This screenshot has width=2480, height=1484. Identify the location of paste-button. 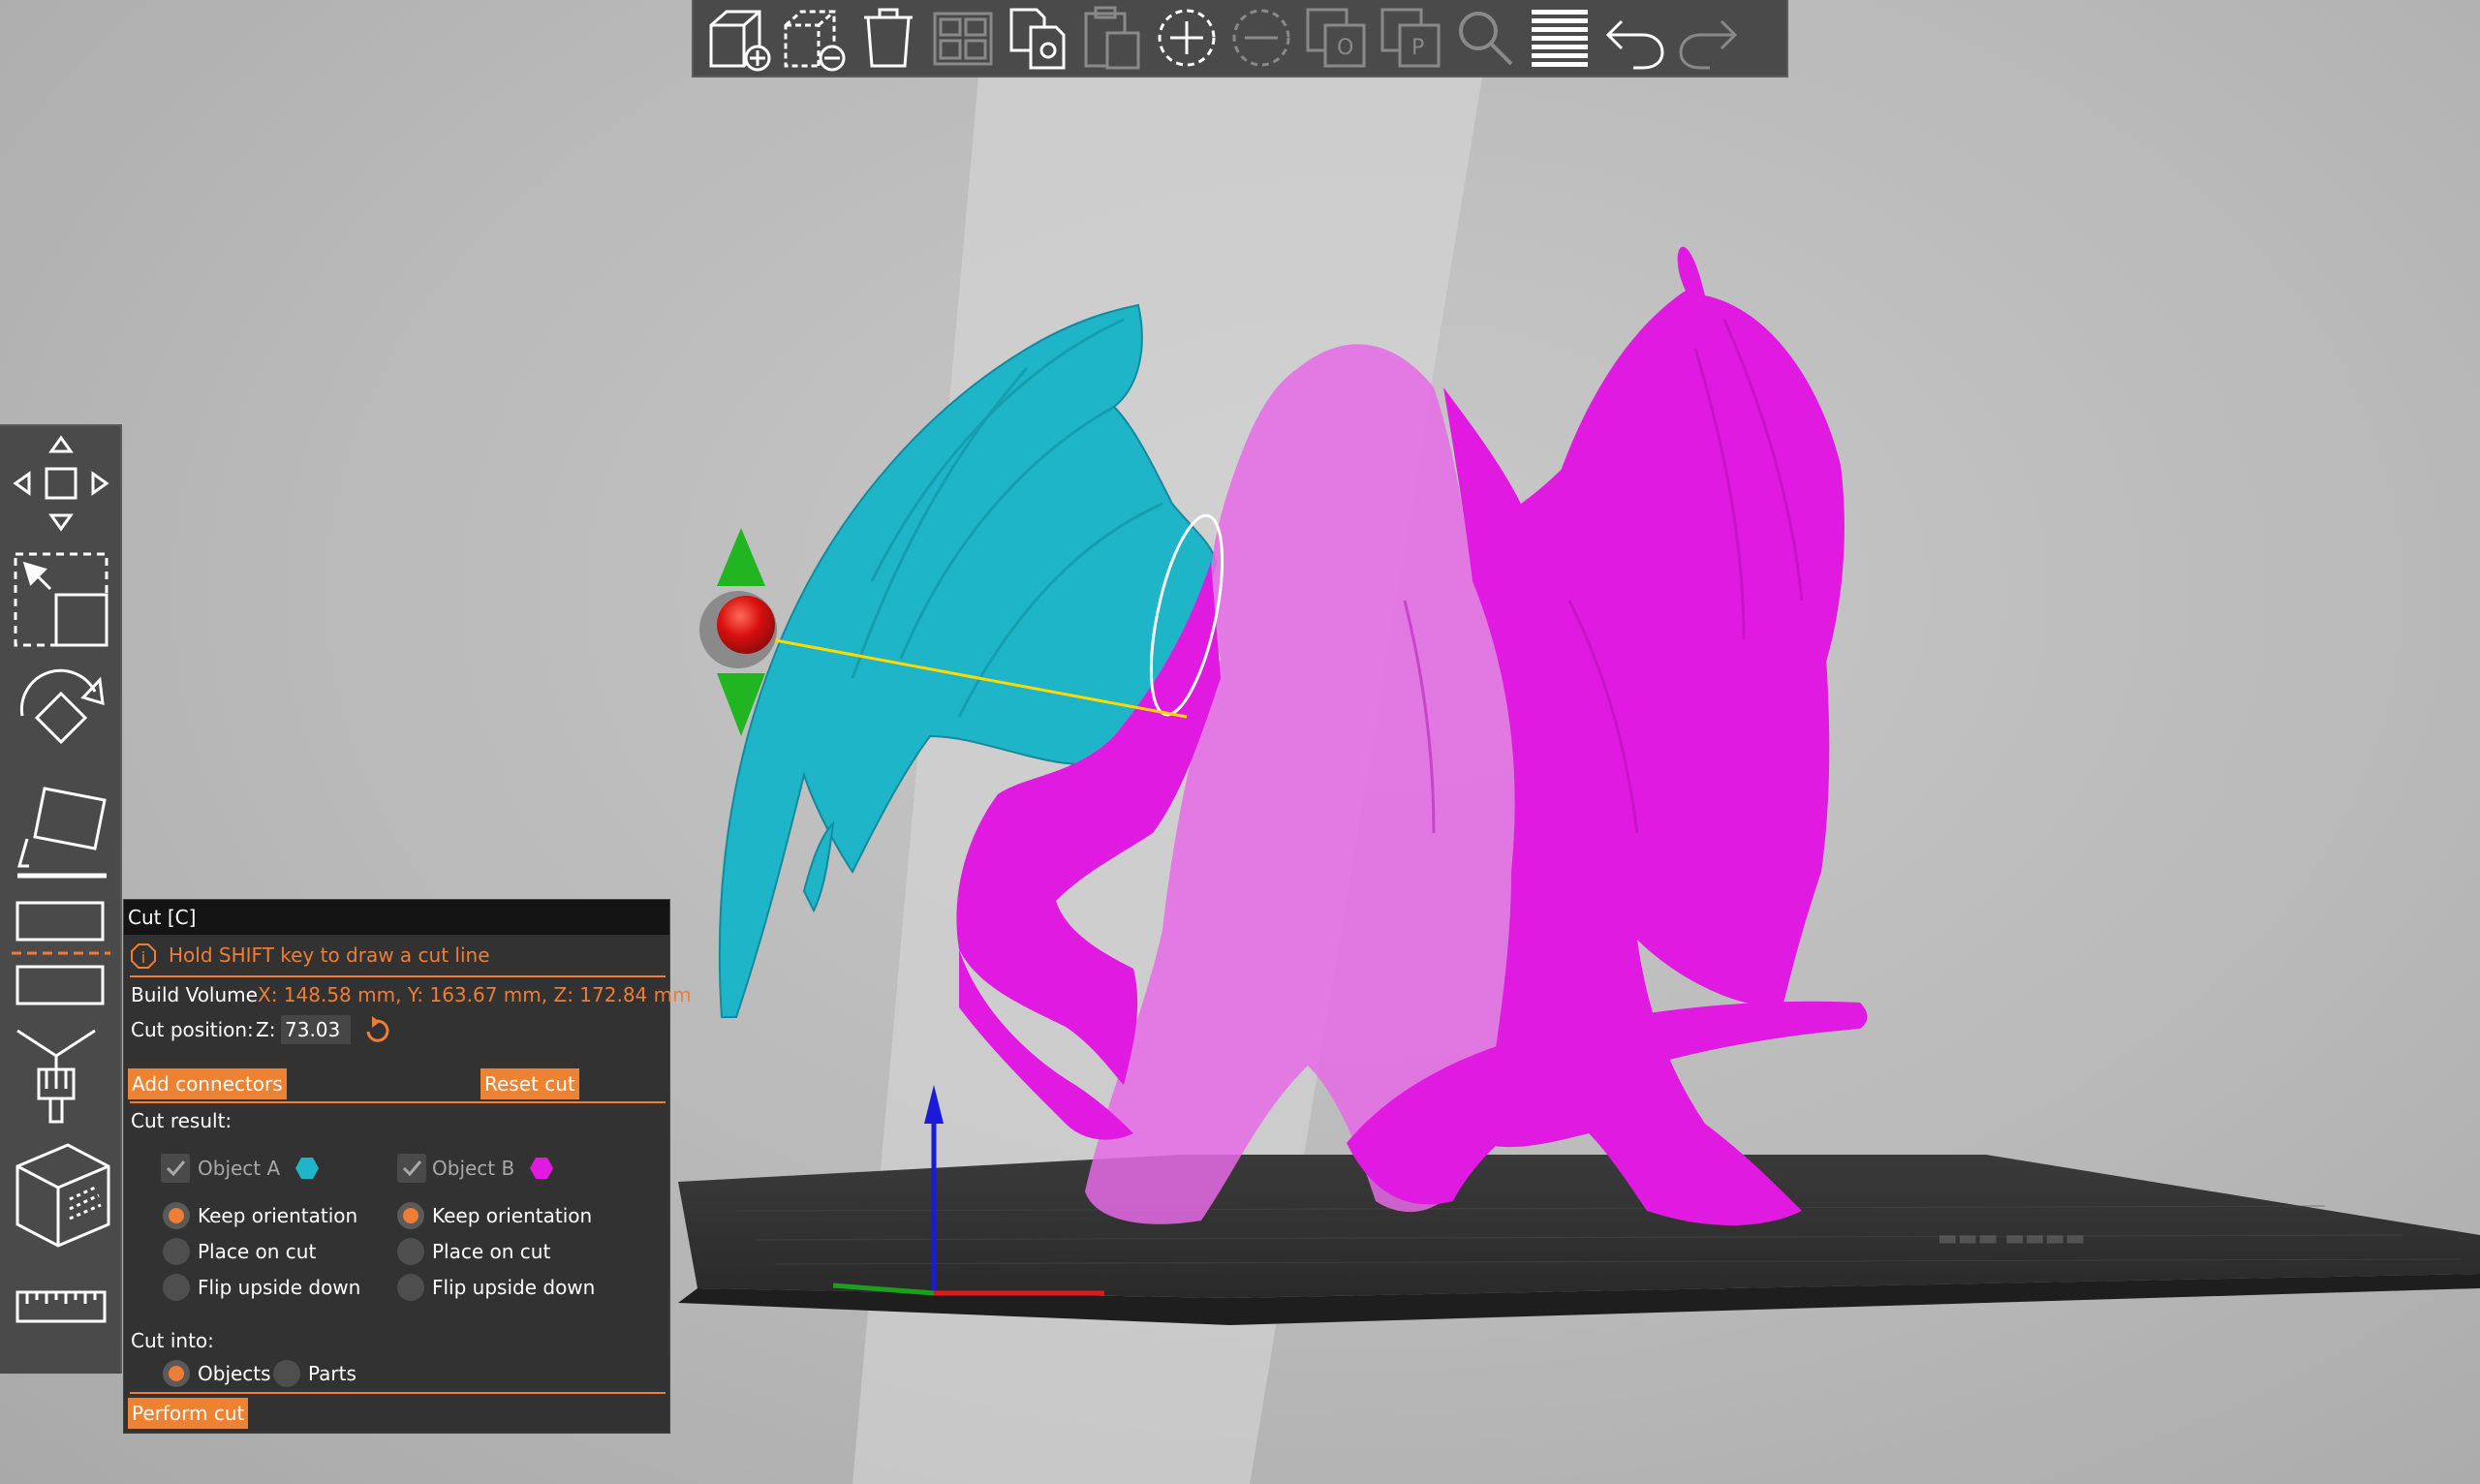
(1111, 38).